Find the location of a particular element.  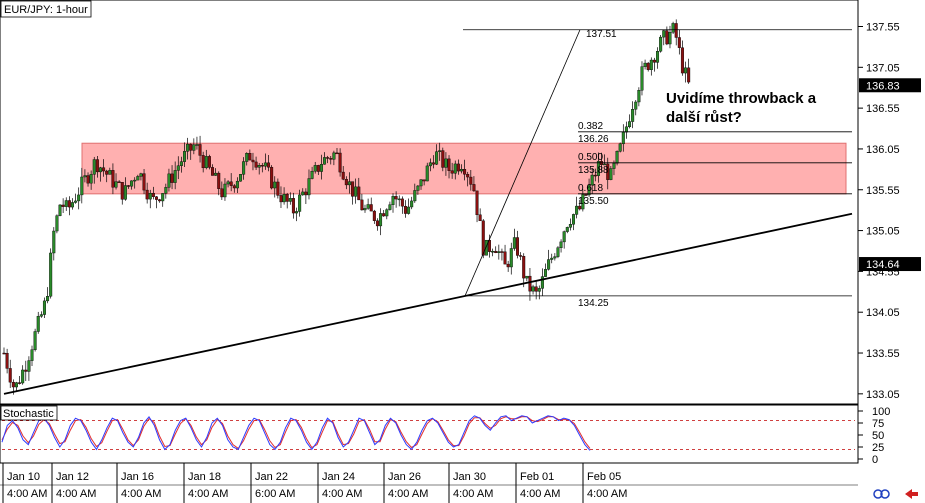

fibonacci-ratio-label: 0.500 is located at coordinates (590, 157).